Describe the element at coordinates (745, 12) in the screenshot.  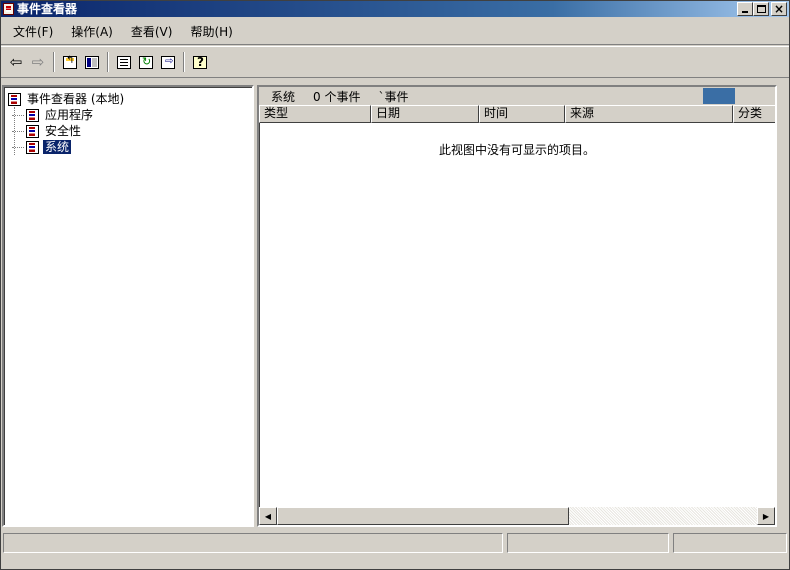
I see `minimize-icon` at that location.